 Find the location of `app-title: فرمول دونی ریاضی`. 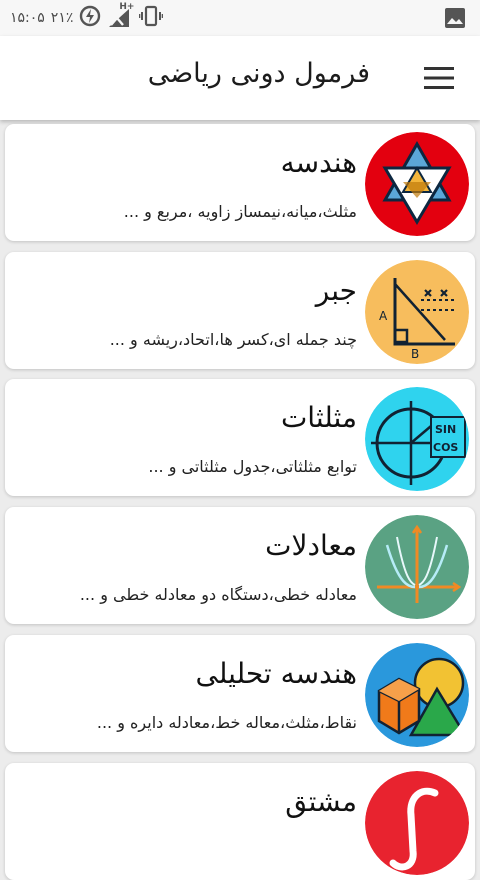

app-title: فرمول دونی ریاضی is located at coordinates (258, 73).